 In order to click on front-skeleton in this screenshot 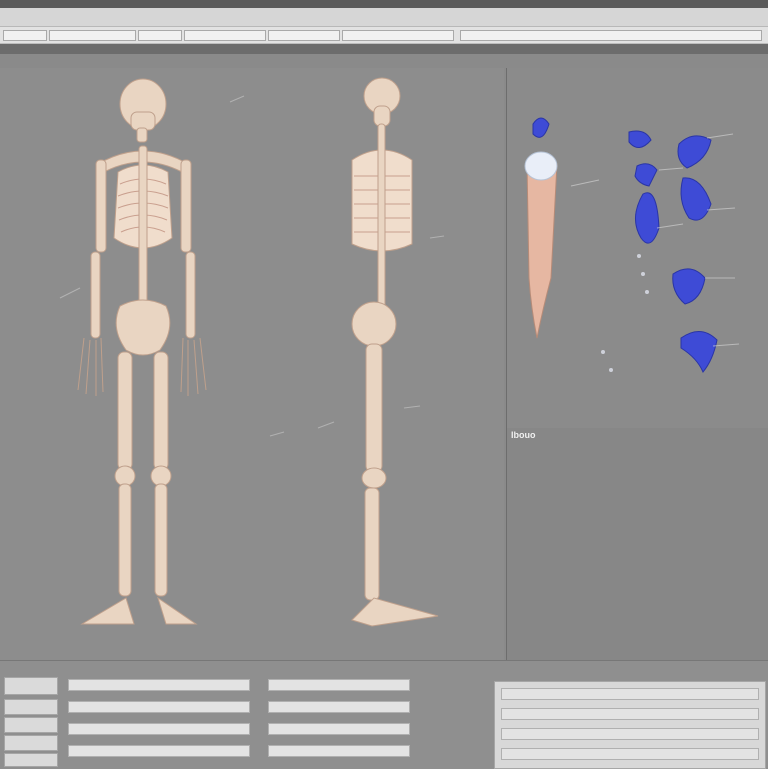, I will do `click(142, 351)`.